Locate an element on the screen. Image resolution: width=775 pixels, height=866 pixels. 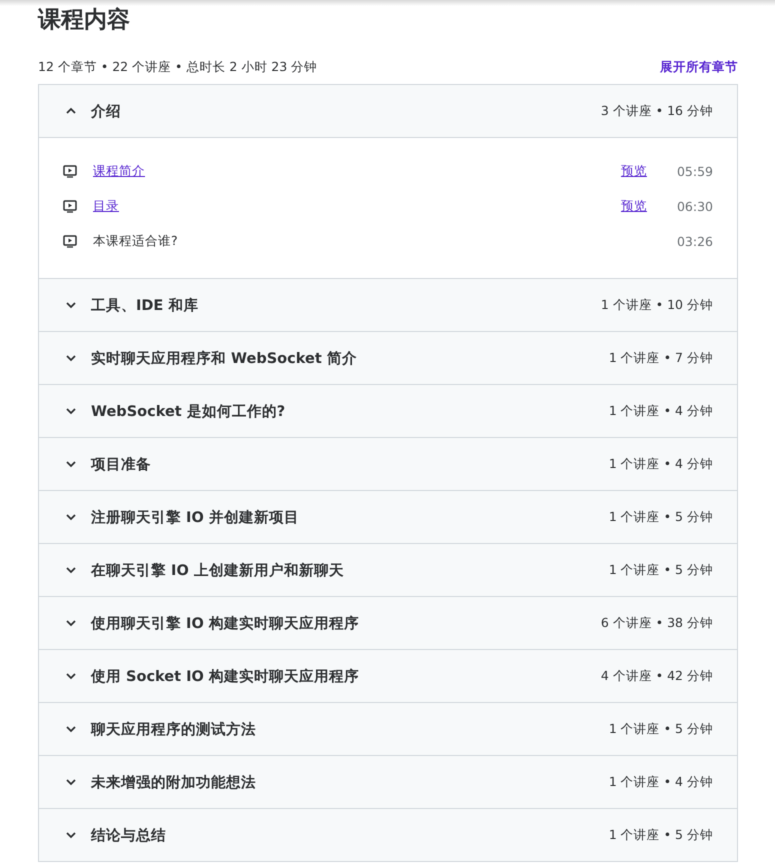
section-header: 实时聊天应用程序和 WebSocket 简介 1 个讲座 • 7 分钟 is located at coordinates (388, 358).